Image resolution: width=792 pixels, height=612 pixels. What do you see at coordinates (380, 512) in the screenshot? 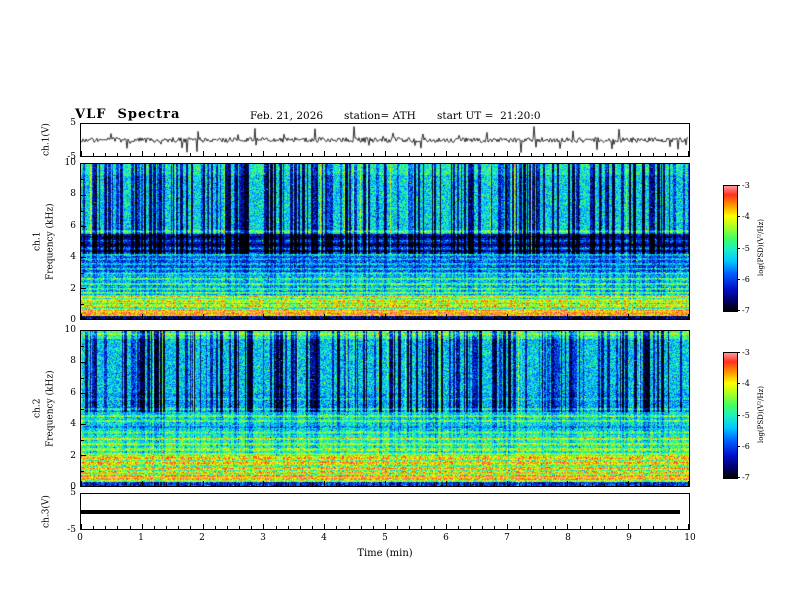
I see `ch3-flat-signal-line` at bounding box center [380, 512].